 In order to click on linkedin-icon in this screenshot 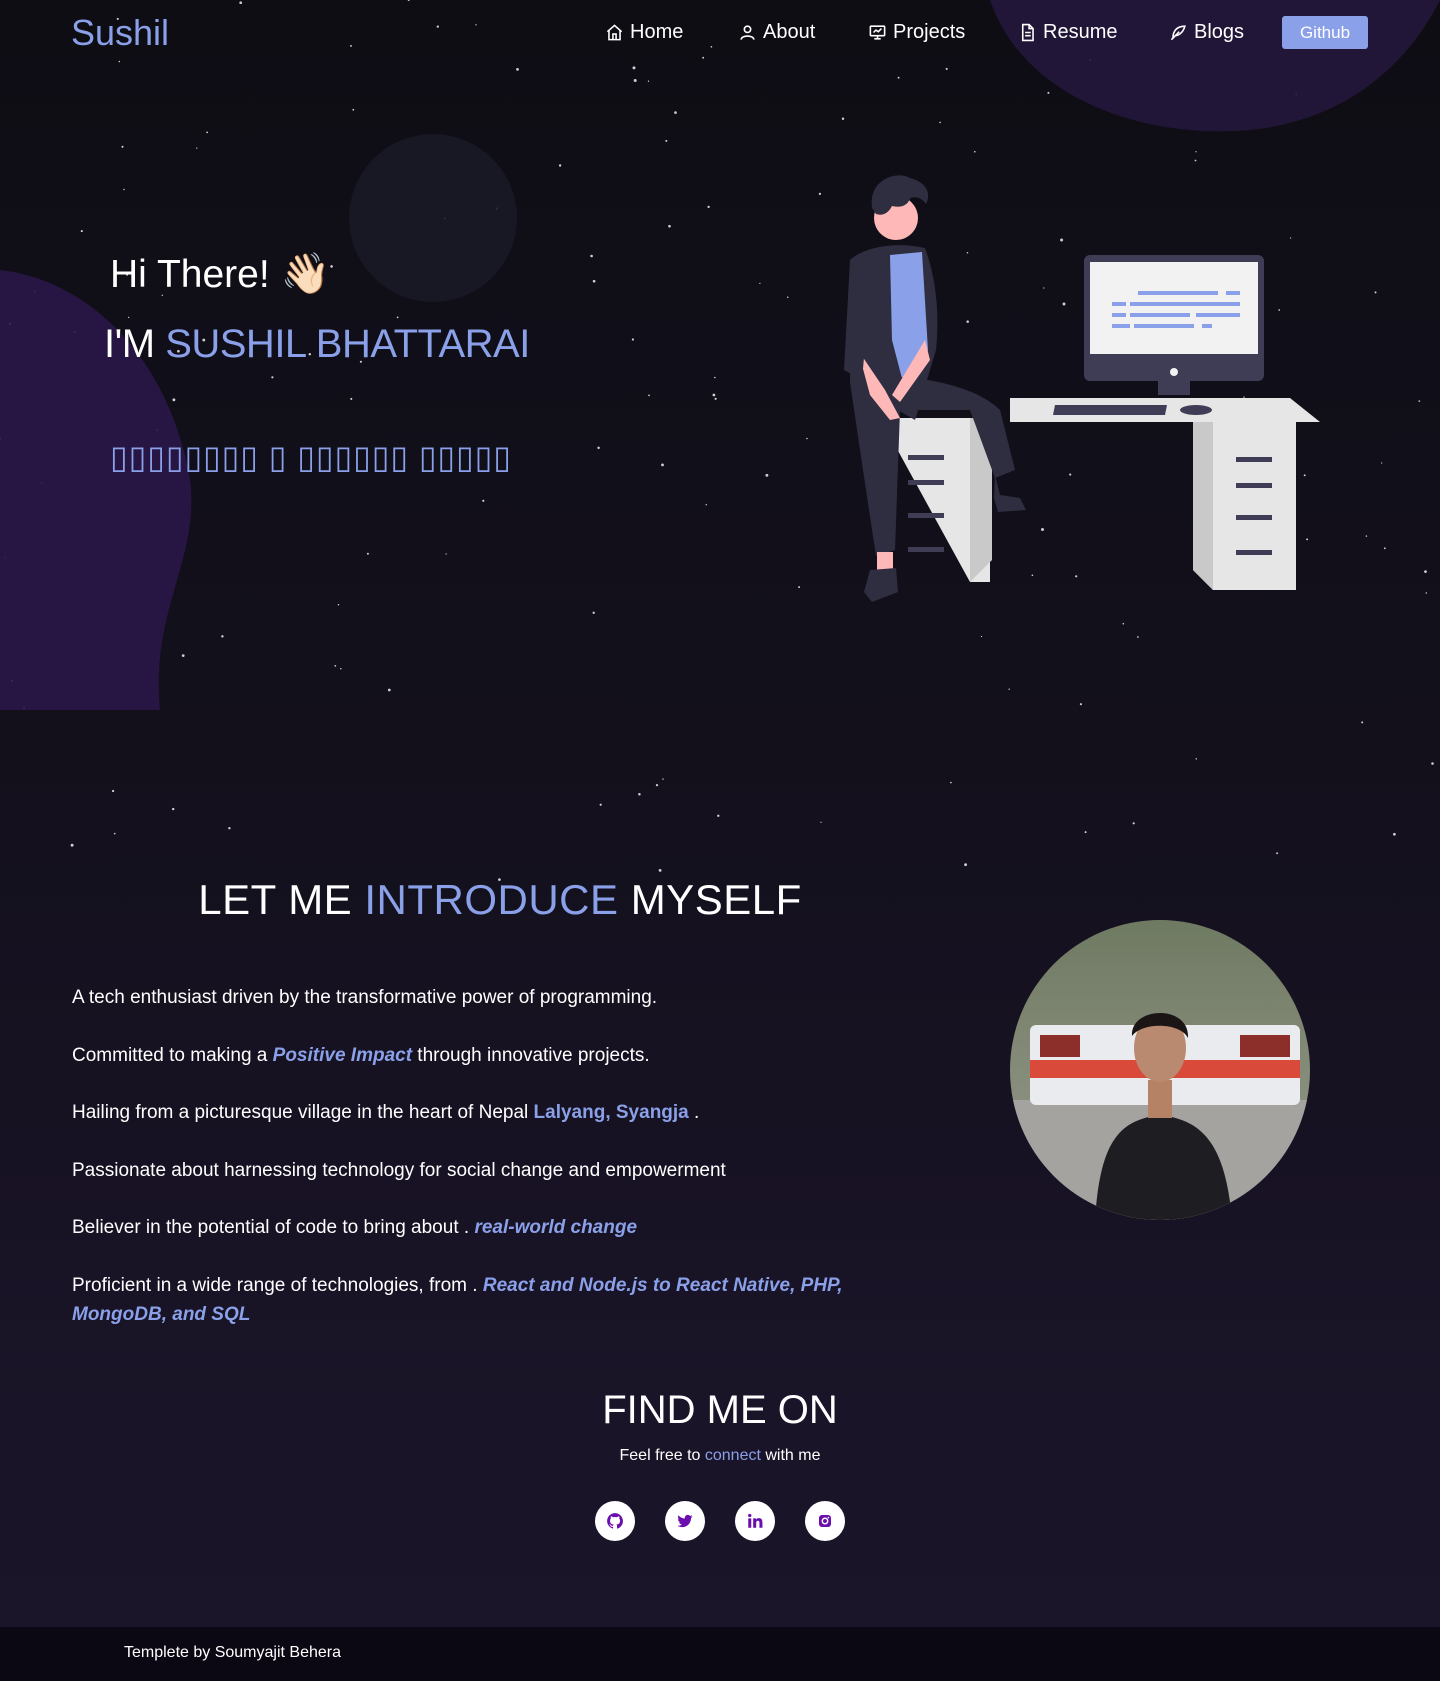, I will do `click(755, 1520)`.